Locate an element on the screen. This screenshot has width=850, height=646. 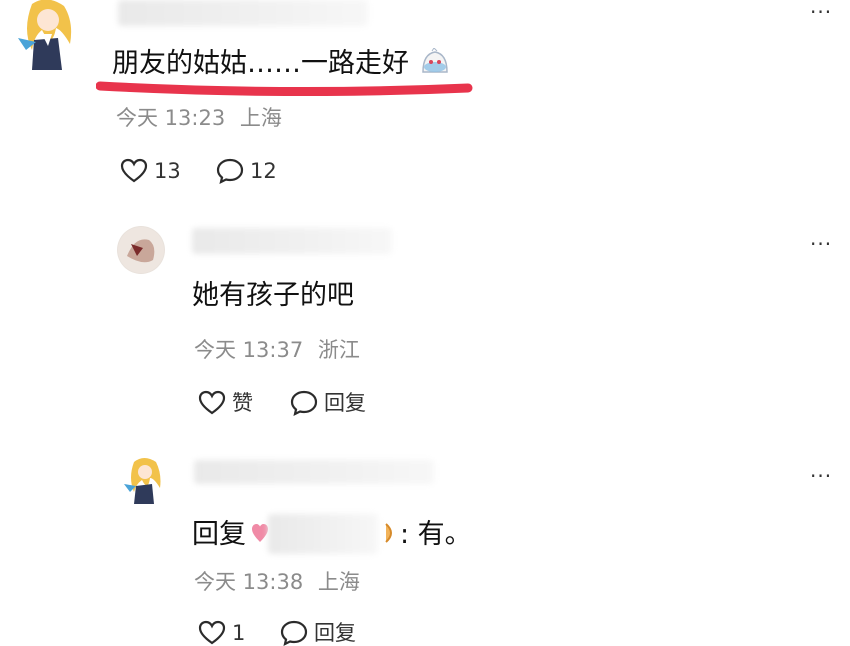
comment-meta: 今天 13:37 浙江 is located at coordinates (277, 350).